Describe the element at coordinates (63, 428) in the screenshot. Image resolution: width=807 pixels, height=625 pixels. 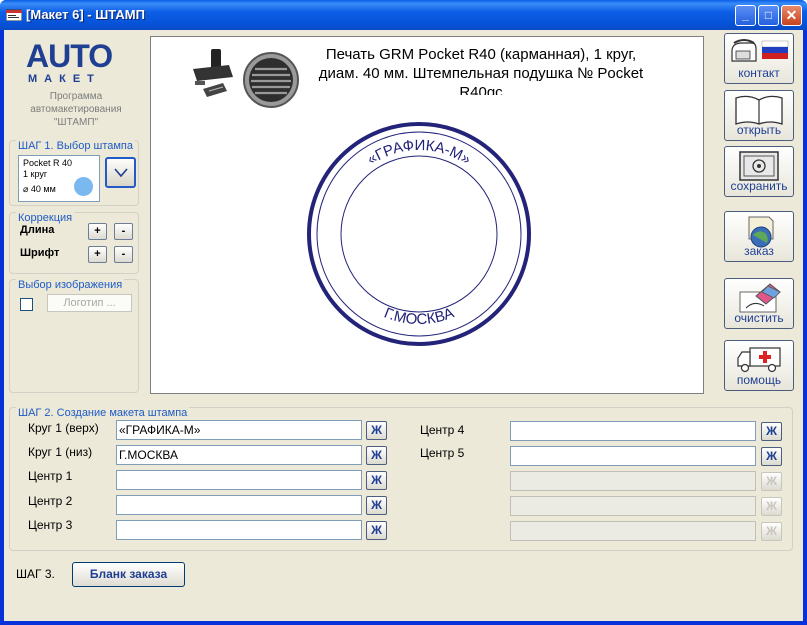
I see `circle1-top-label: Круг 1 (верх)` at that location.